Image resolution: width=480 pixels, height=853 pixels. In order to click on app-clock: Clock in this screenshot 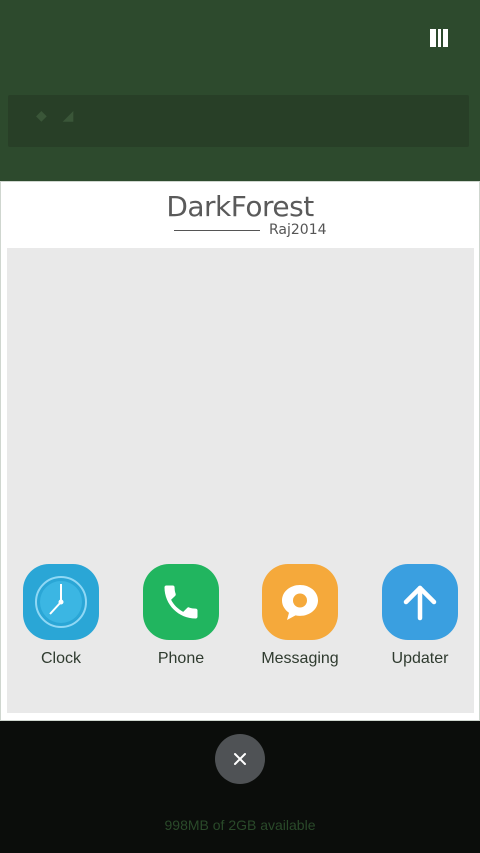, I will do `click(61, 616)`.